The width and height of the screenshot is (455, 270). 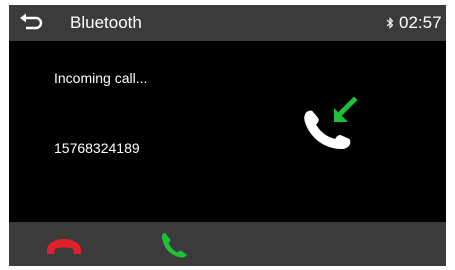 I want to click on answer-call-icon, so click(x=174, y=245).